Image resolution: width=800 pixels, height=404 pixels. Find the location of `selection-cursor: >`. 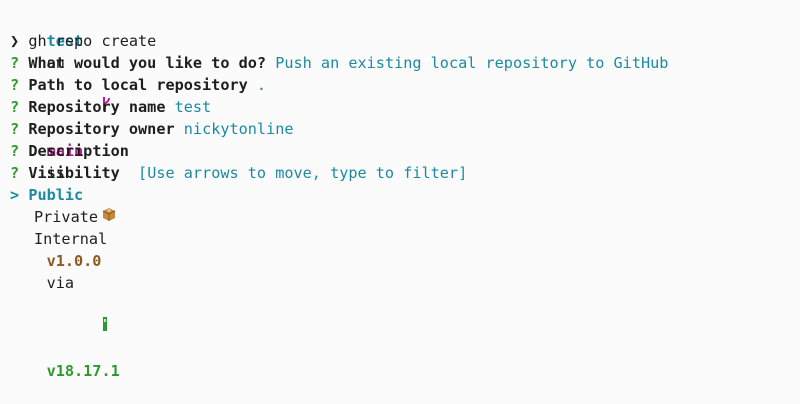

selection-cursor: > is located at coordinates (15, 195).